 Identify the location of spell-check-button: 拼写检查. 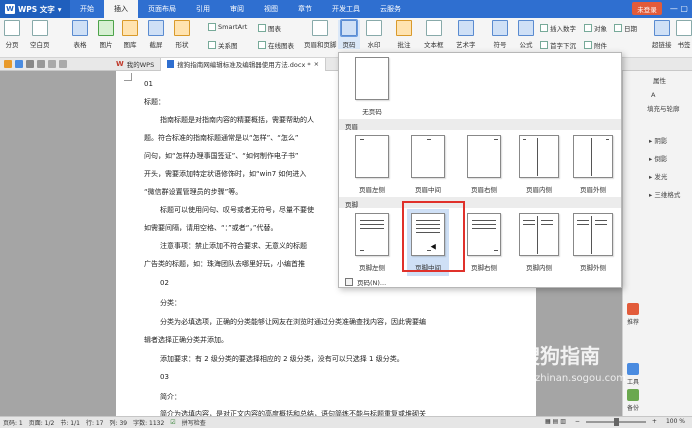
(194, 422).